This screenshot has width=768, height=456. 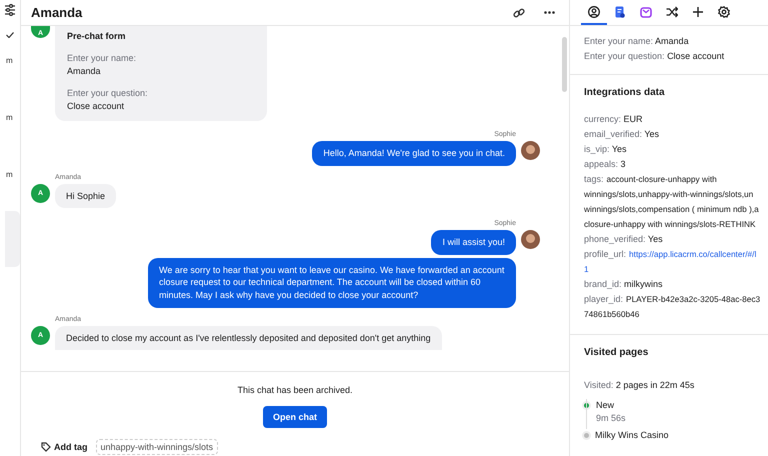 I want to click on message-bubble: I will assist you!, so click(x=473, y=242).